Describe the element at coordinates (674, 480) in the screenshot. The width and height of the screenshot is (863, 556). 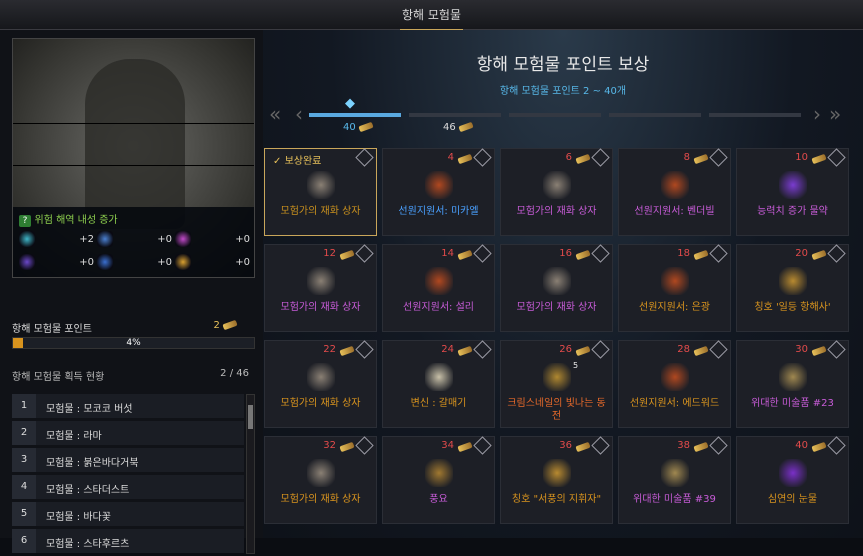
I see `reward-cell: 38 위대한 미술품 #39` at that location.